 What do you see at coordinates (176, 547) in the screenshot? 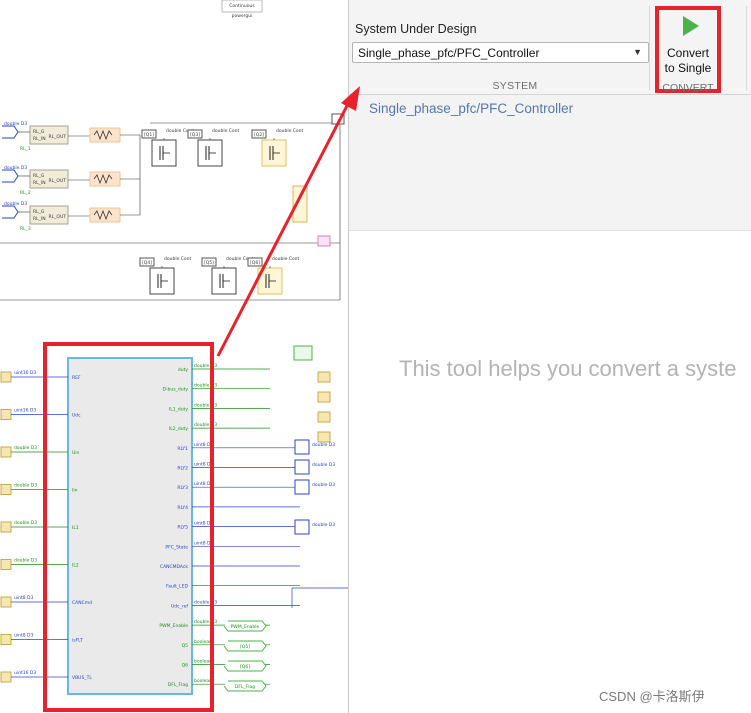
I see `controller-outport-label: PFC_State` at bounding box center [176, 547].